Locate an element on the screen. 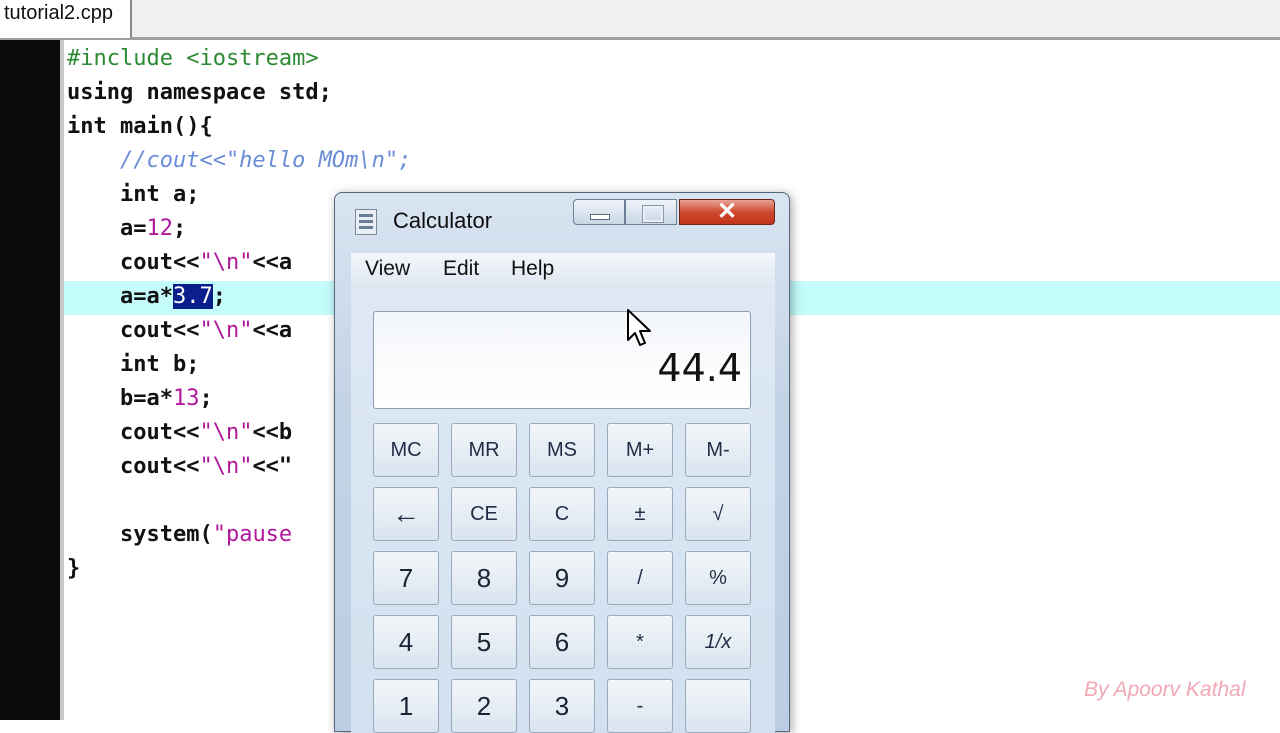 Image resolution: width=1280 pixels, height=733 pixels. line-number-gutter is located at coordinates (30, 380).